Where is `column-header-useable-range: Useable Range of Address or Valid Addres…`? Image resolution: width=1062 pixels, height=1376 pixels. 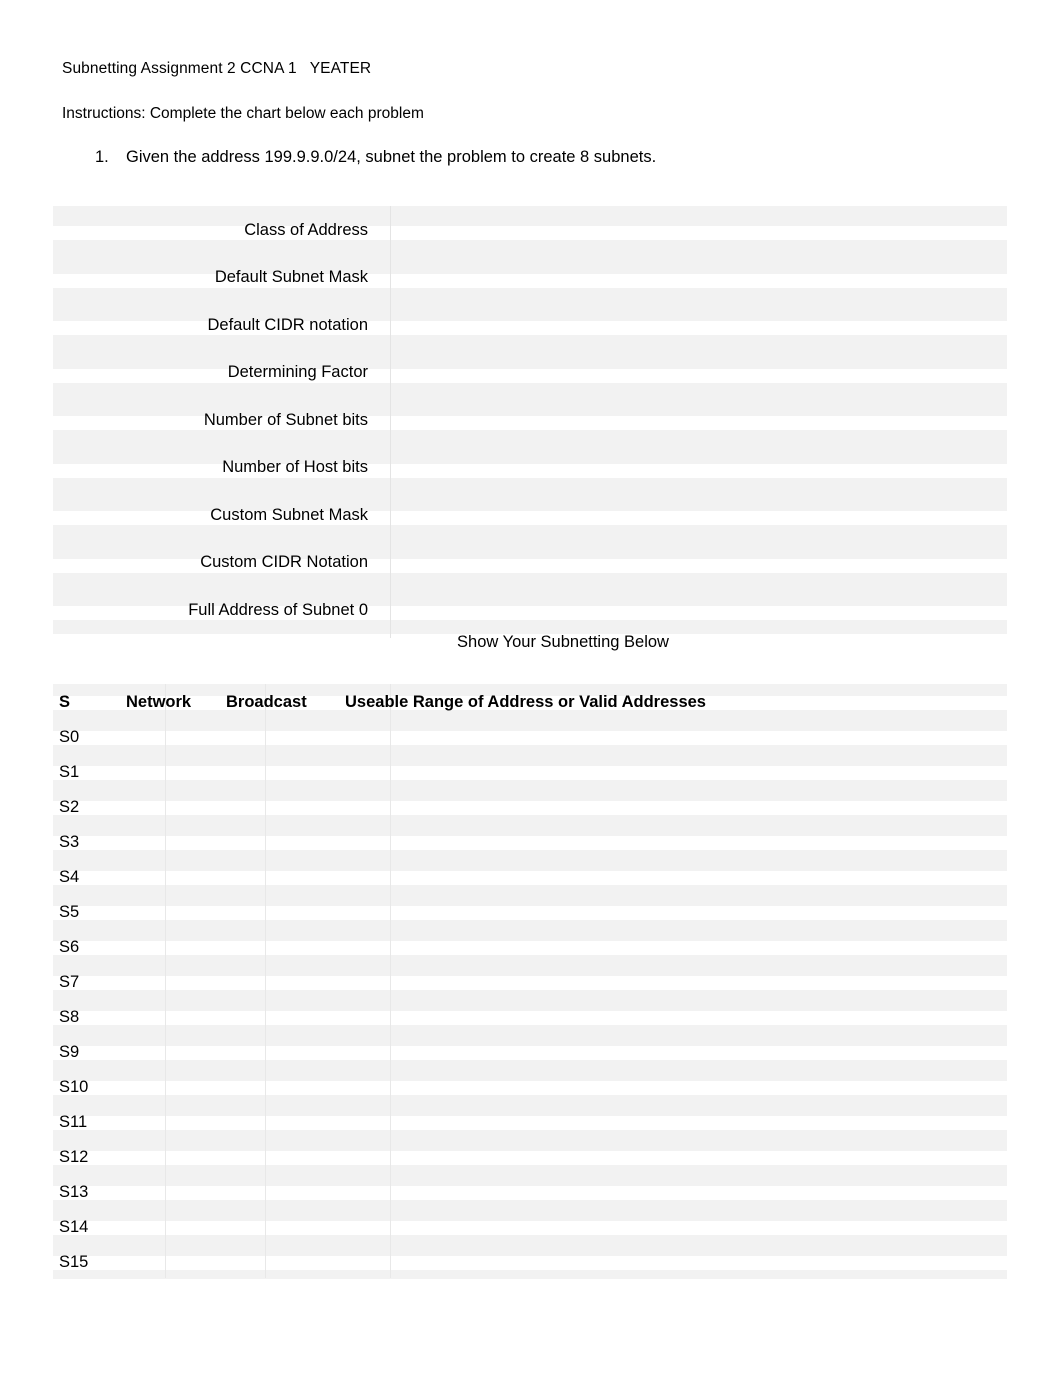
column-header-useable-range: Useable Range of Address or Valid Addres… is located at coordinates (525, 701).